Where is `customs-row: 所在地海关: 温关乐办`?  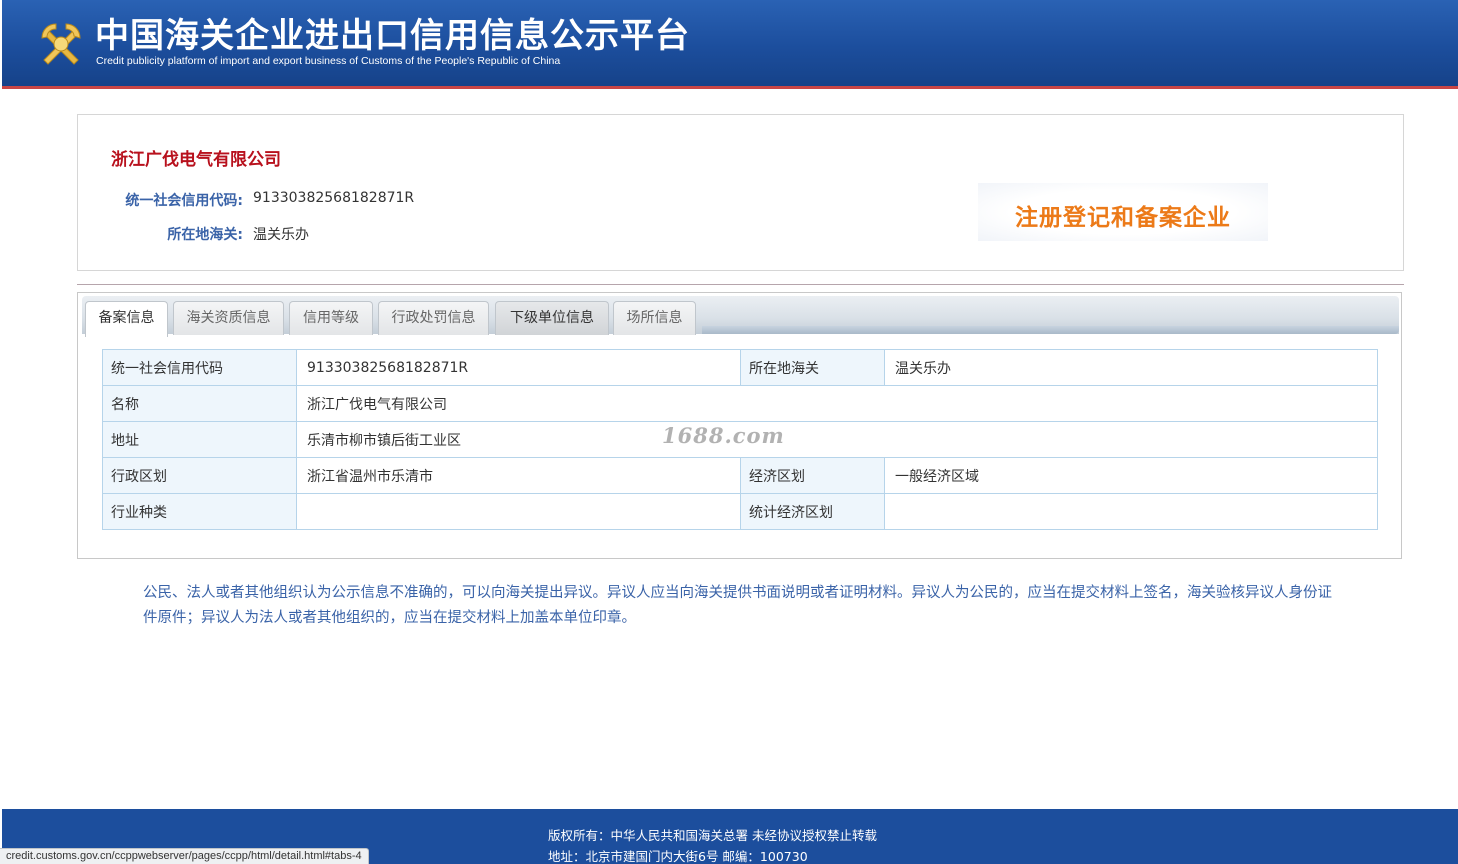
customs-row: 所在地海关: 温关乐办 is located at coordinates (378, 234).